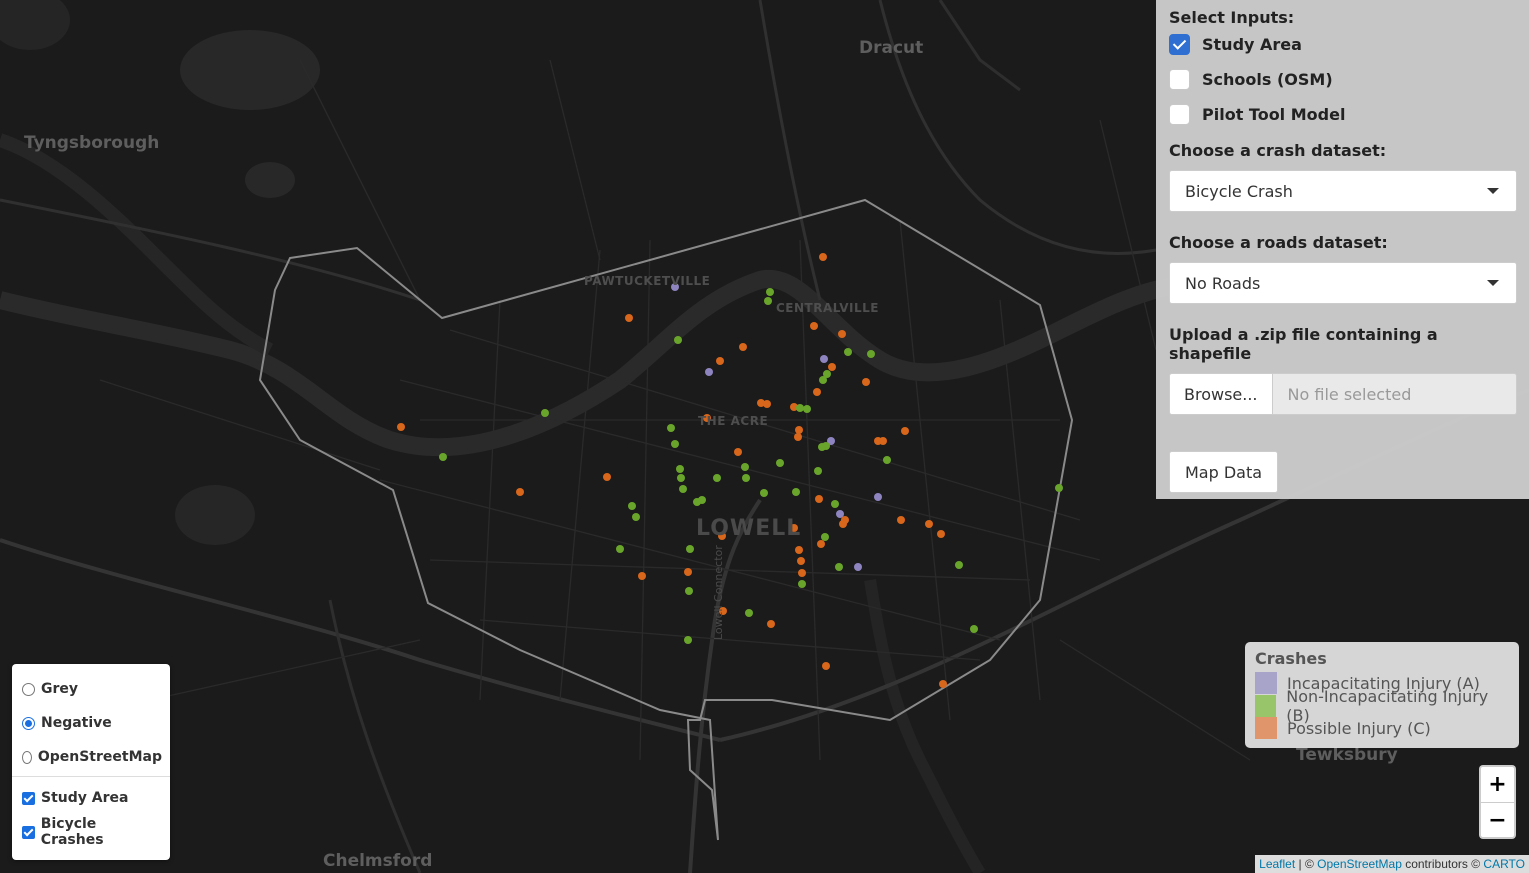 The height and width of the screenshot is (873, 1529). I want to click on file-name-field: No file selected, so click(1394, 394).